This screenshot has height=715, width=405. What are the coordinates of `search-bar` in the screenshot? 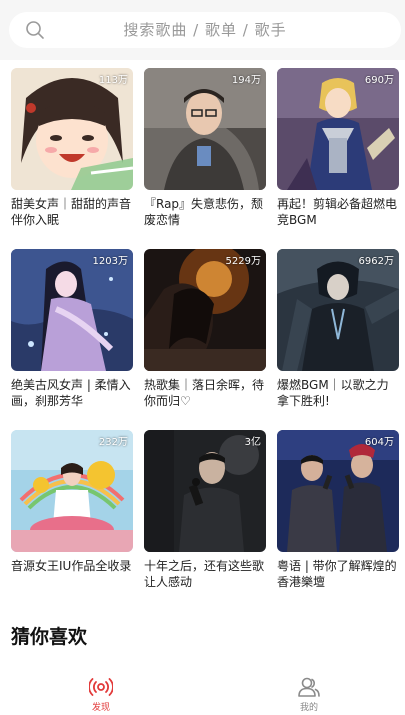 It's located at (205, 30).